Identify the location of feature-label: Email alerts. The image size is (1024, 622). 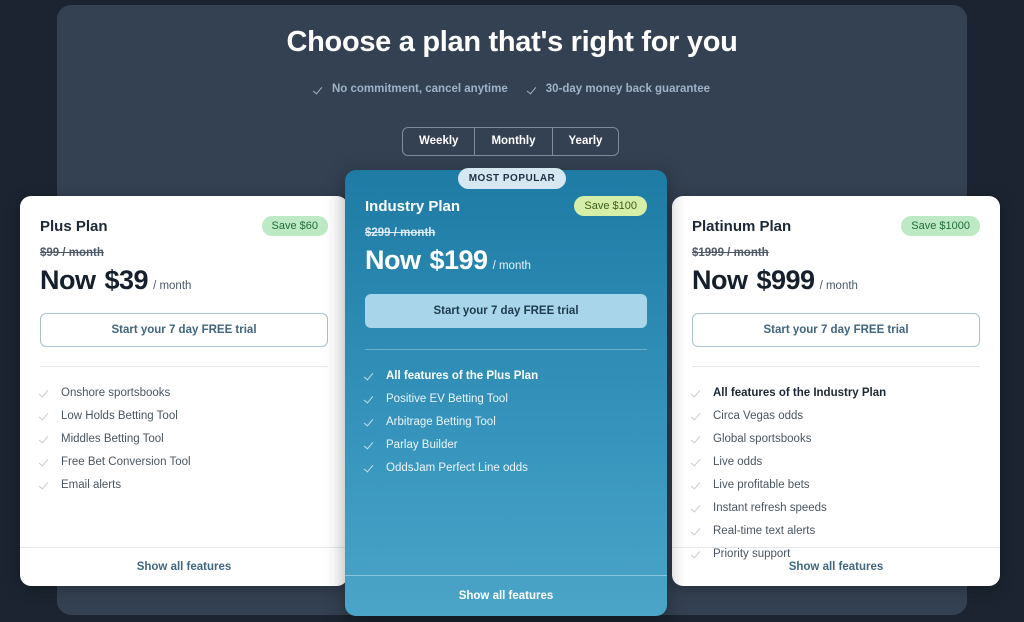
(91, 484).